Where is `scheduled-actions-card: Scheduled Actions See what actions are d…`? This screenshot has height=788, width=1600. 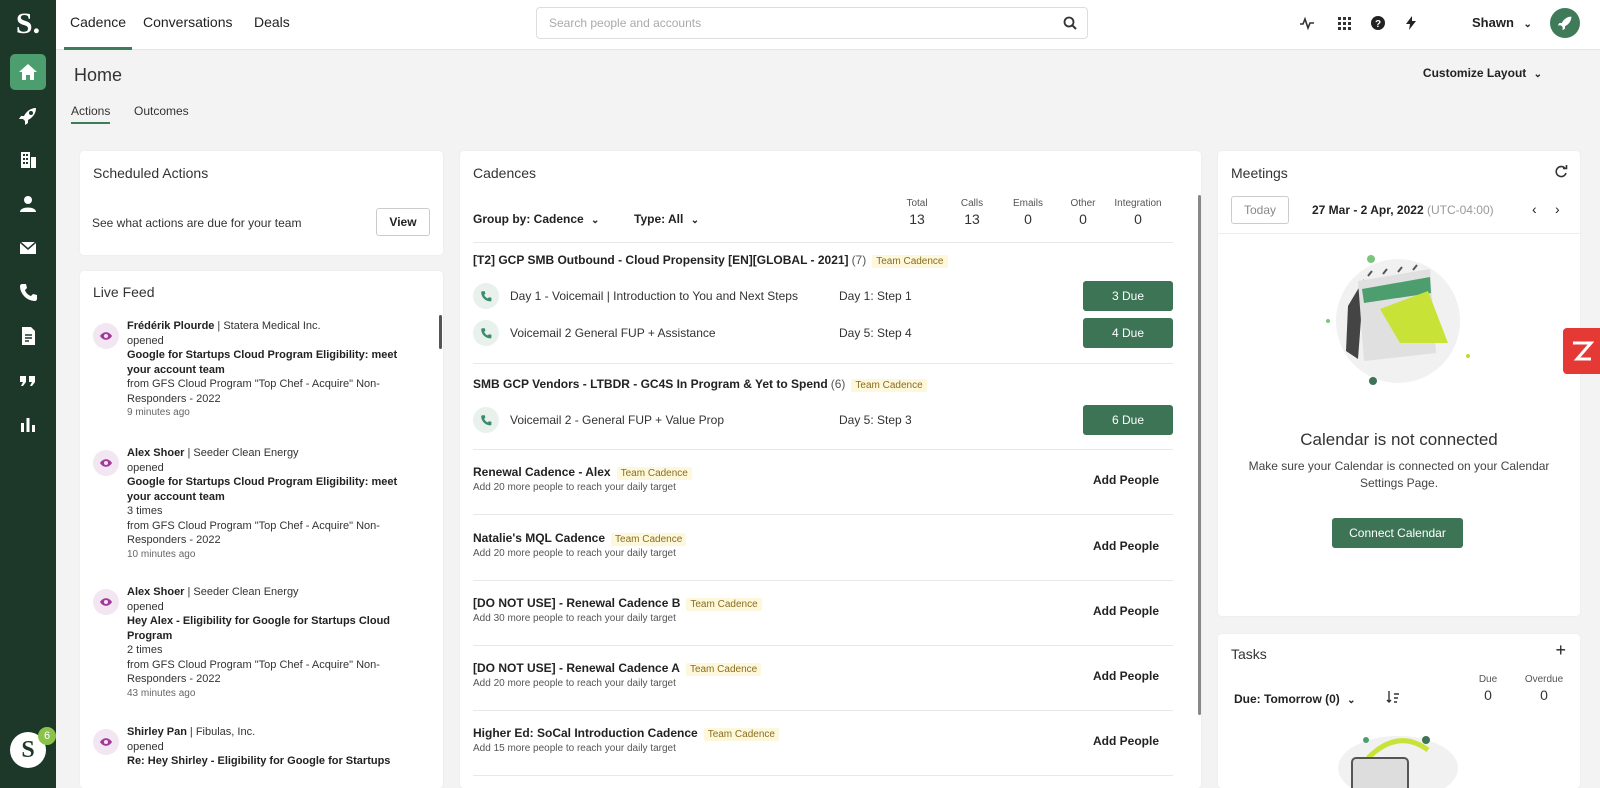
scheduled-actions-card: Scheduled Actions See what actions are d… is located at coordinates (261, 203).